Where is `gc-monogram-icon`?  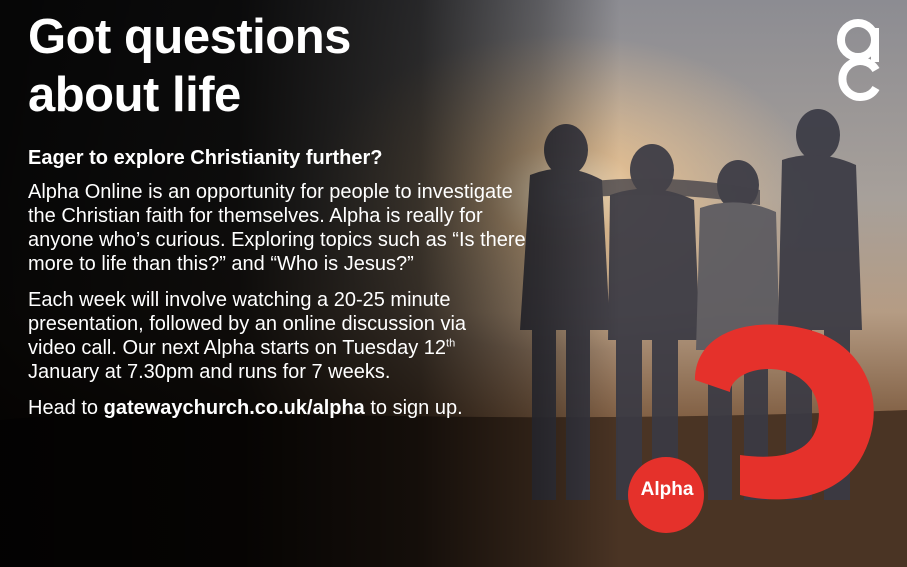
gc-monogram-icon is located at coordinates (858, 60).